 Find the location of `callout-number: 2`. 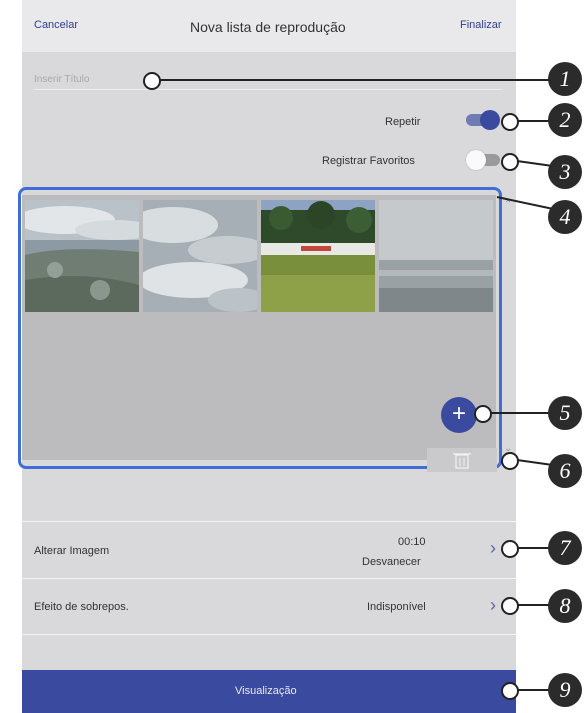

callout-number: 2 is located at coordinates (565, 120).